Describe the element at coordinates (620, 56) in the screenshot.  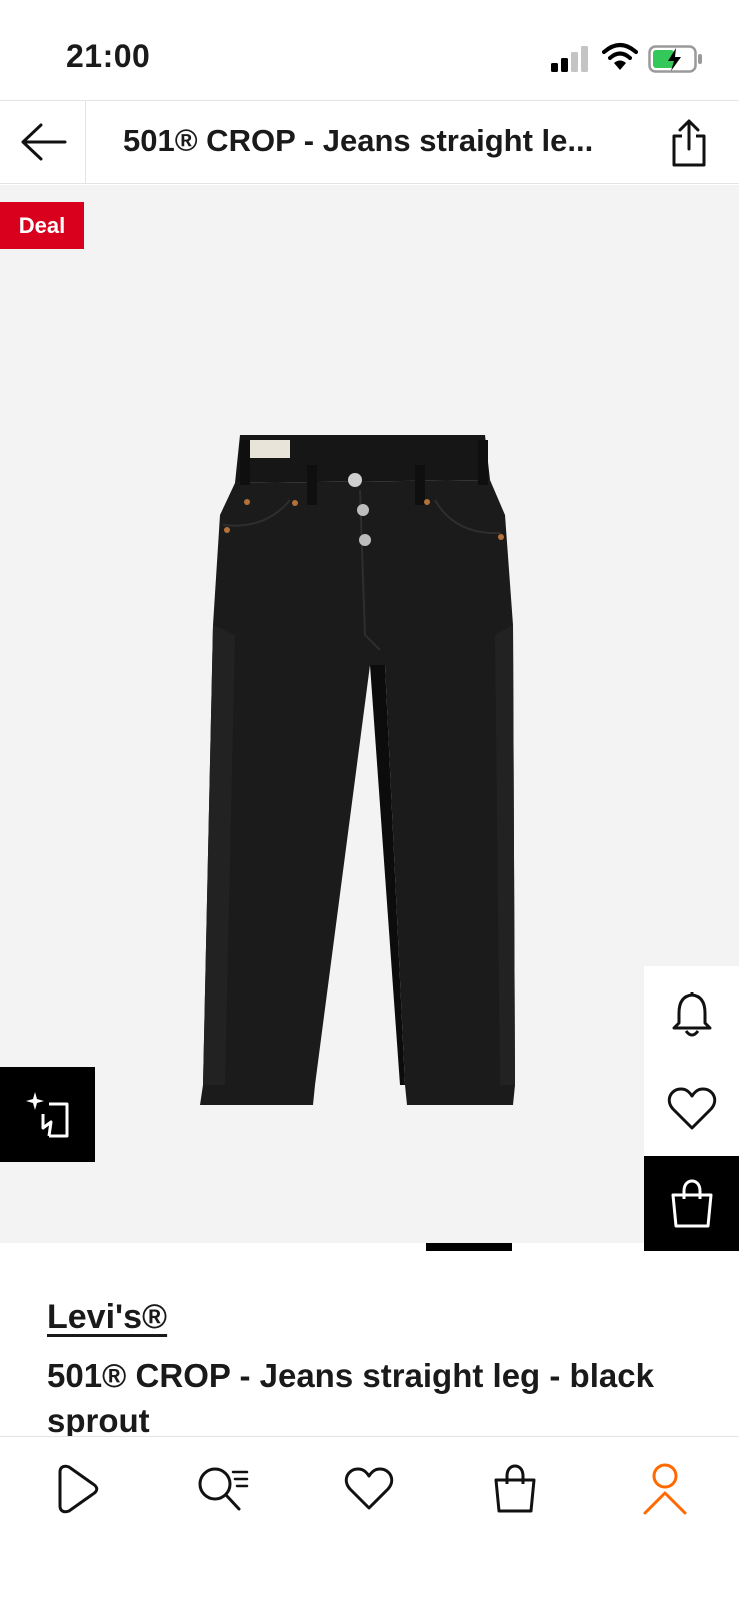
I see `wifi-icon` at that location.